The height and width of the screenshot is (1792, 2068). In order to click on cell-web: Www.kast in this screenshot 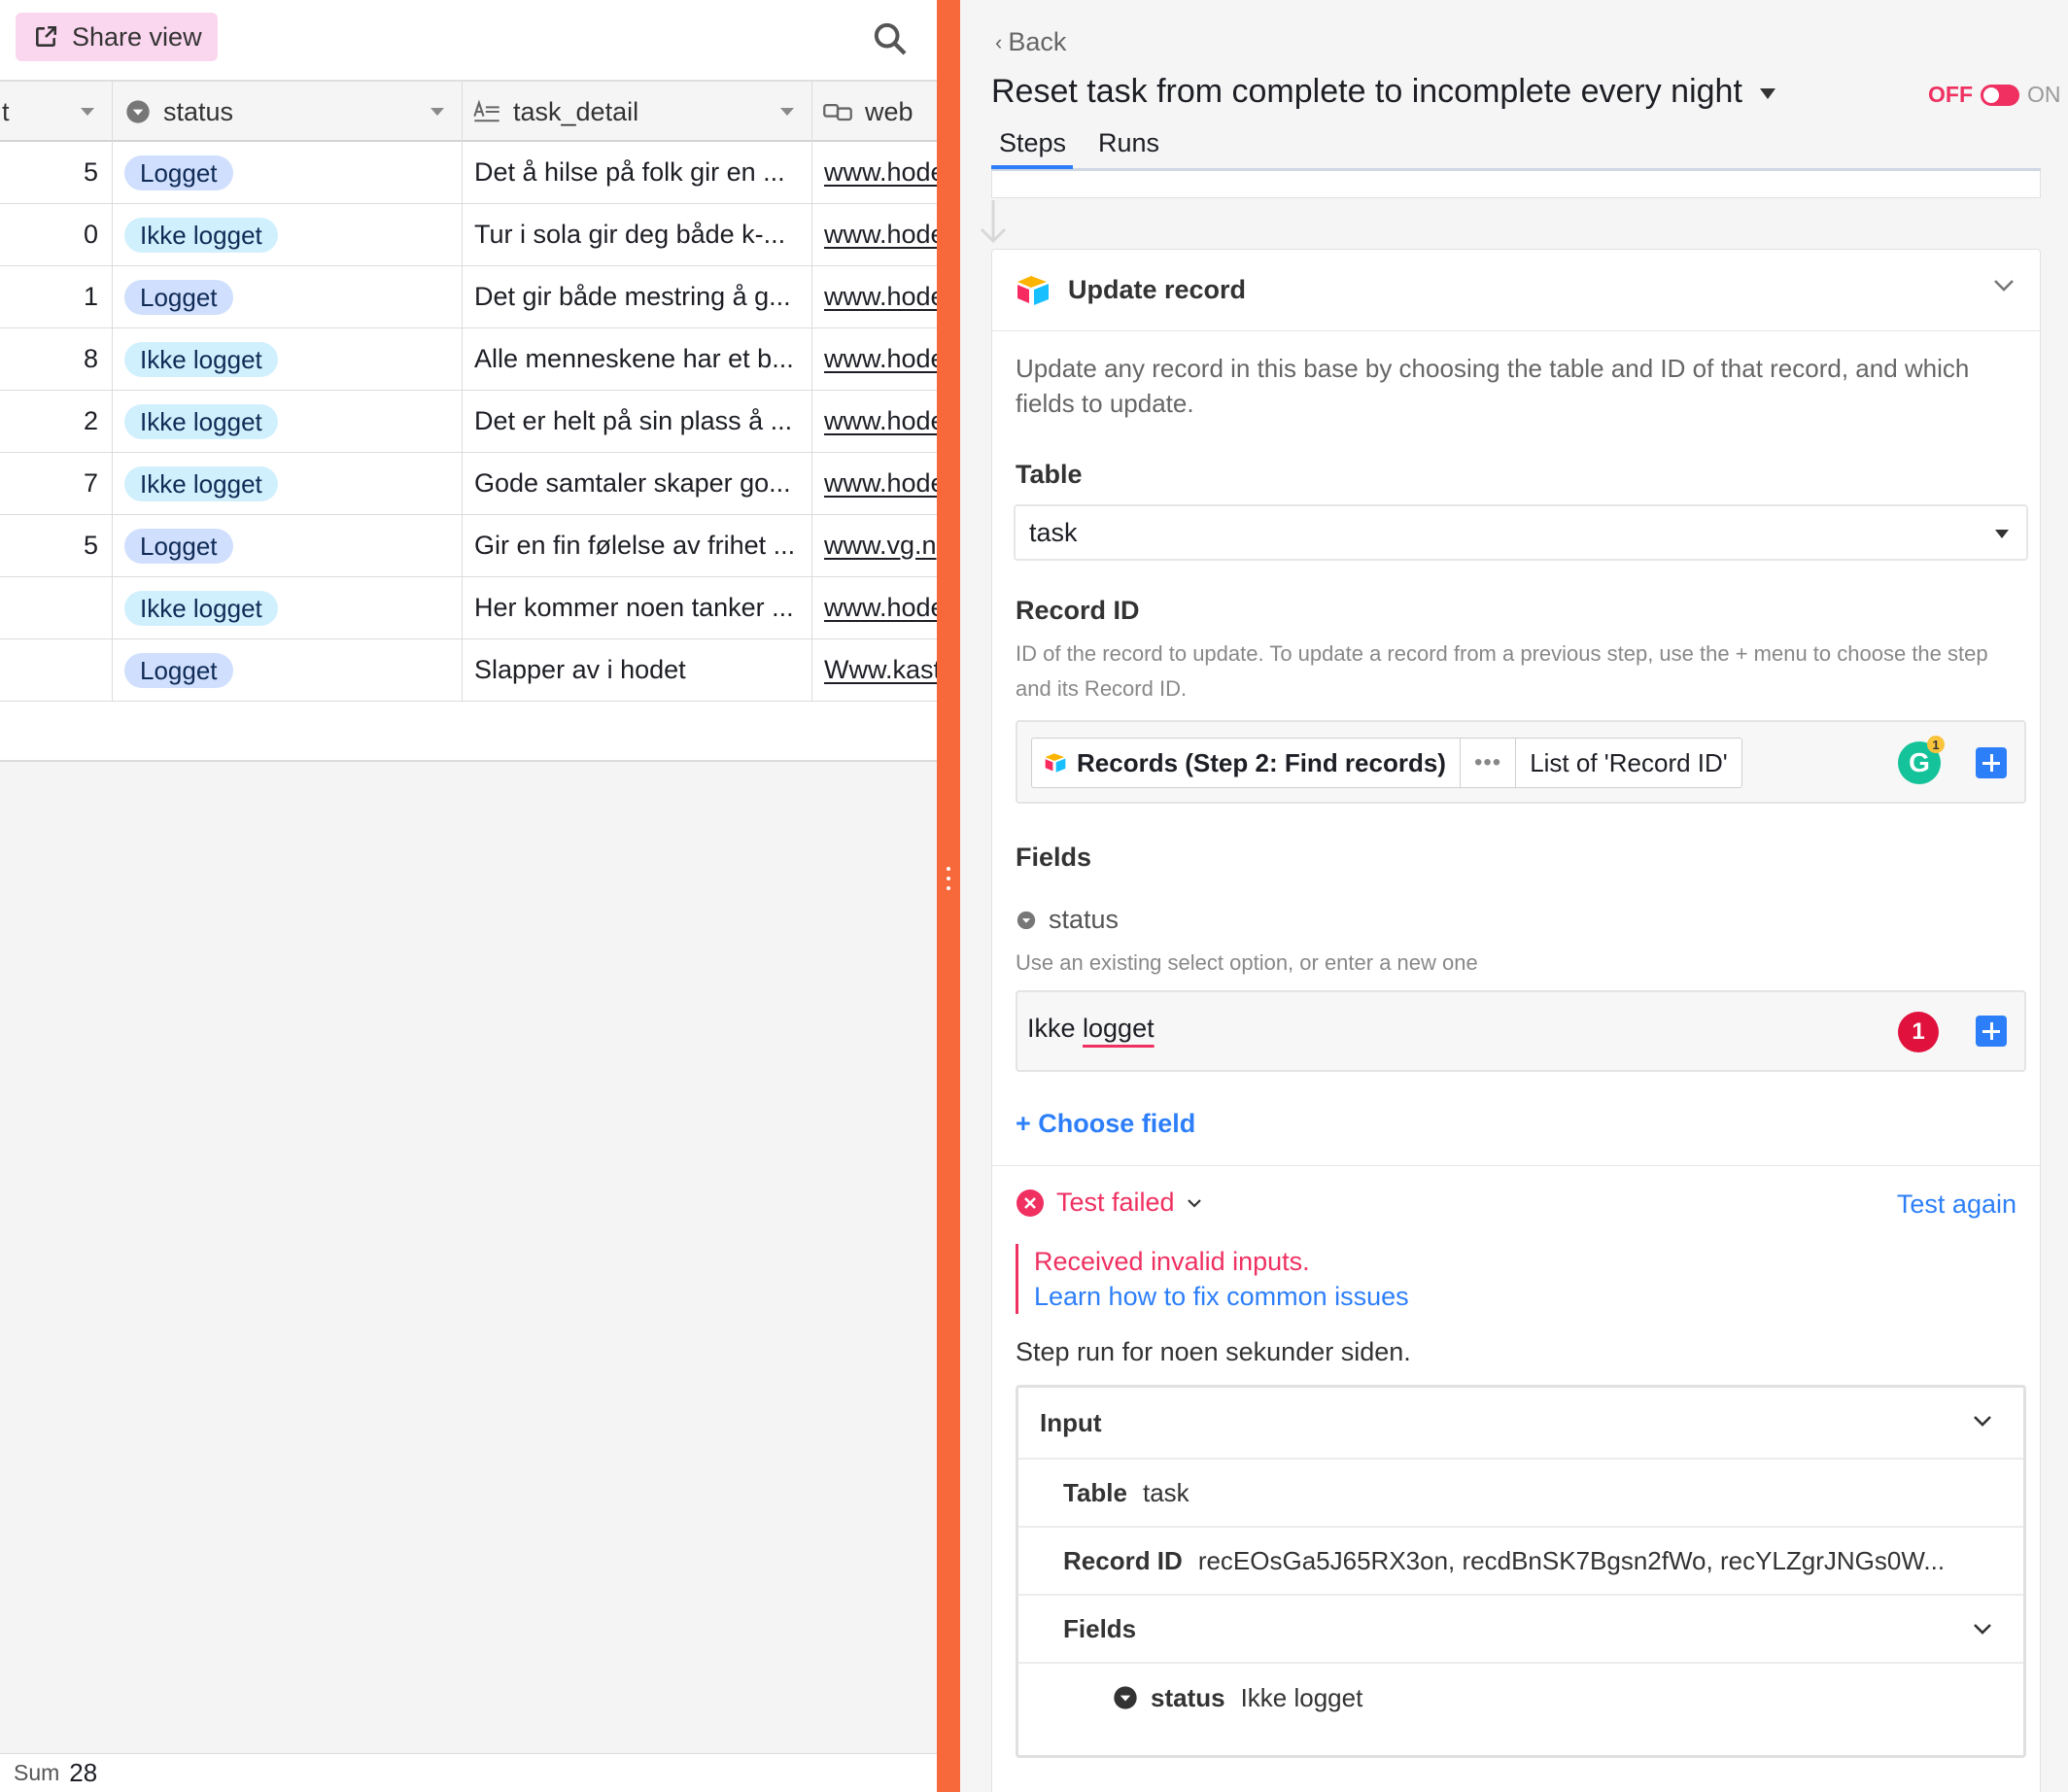, I will do `click(874, 670)`.